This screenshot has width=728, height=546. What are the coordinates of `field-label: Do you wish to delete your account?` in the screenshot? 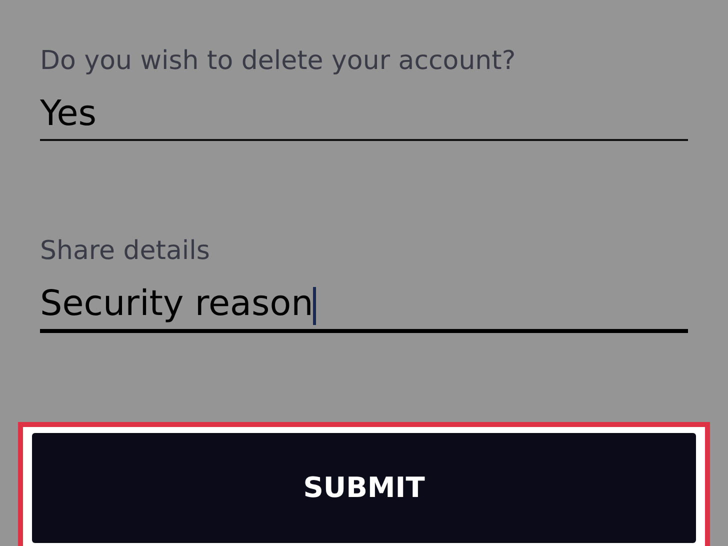 It's located at (278, 62).